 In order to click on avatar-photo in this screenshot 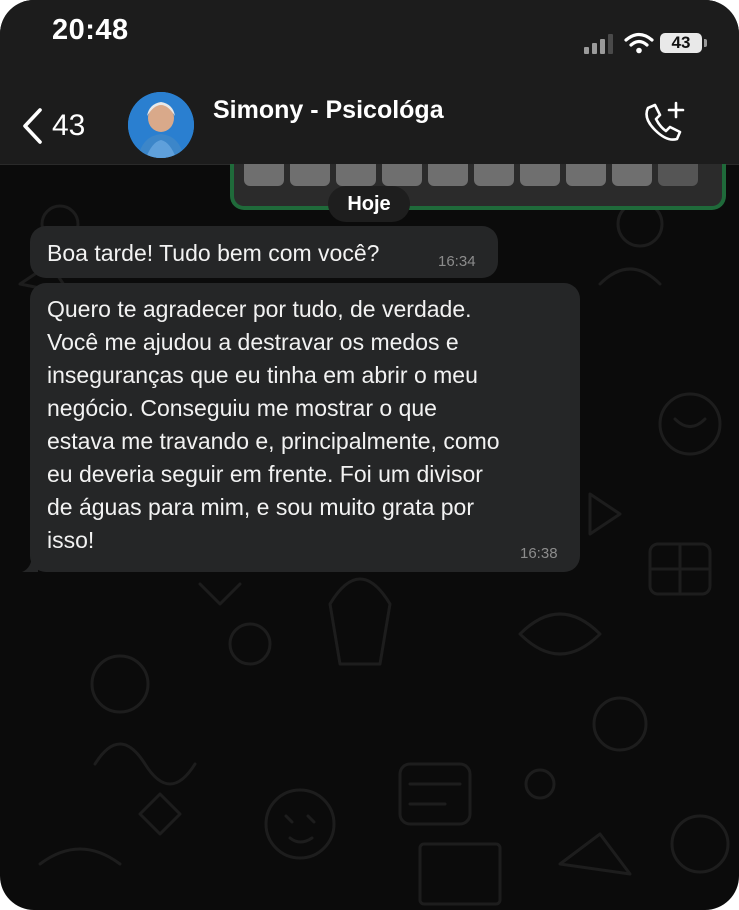, I will do `click(161, 125)`.